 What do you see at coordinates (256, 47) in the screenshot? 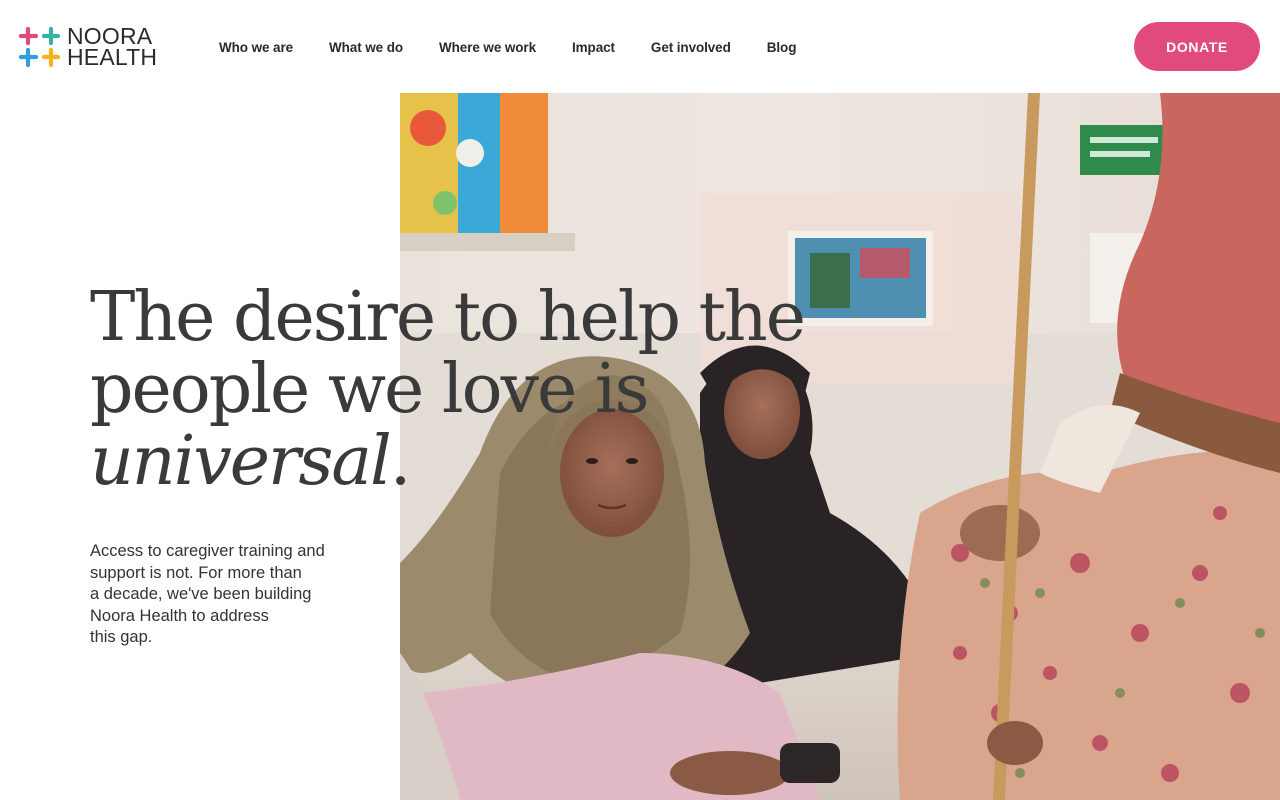
I see `nav-who-we-are: Who we are` at bounding box center [256, 47].